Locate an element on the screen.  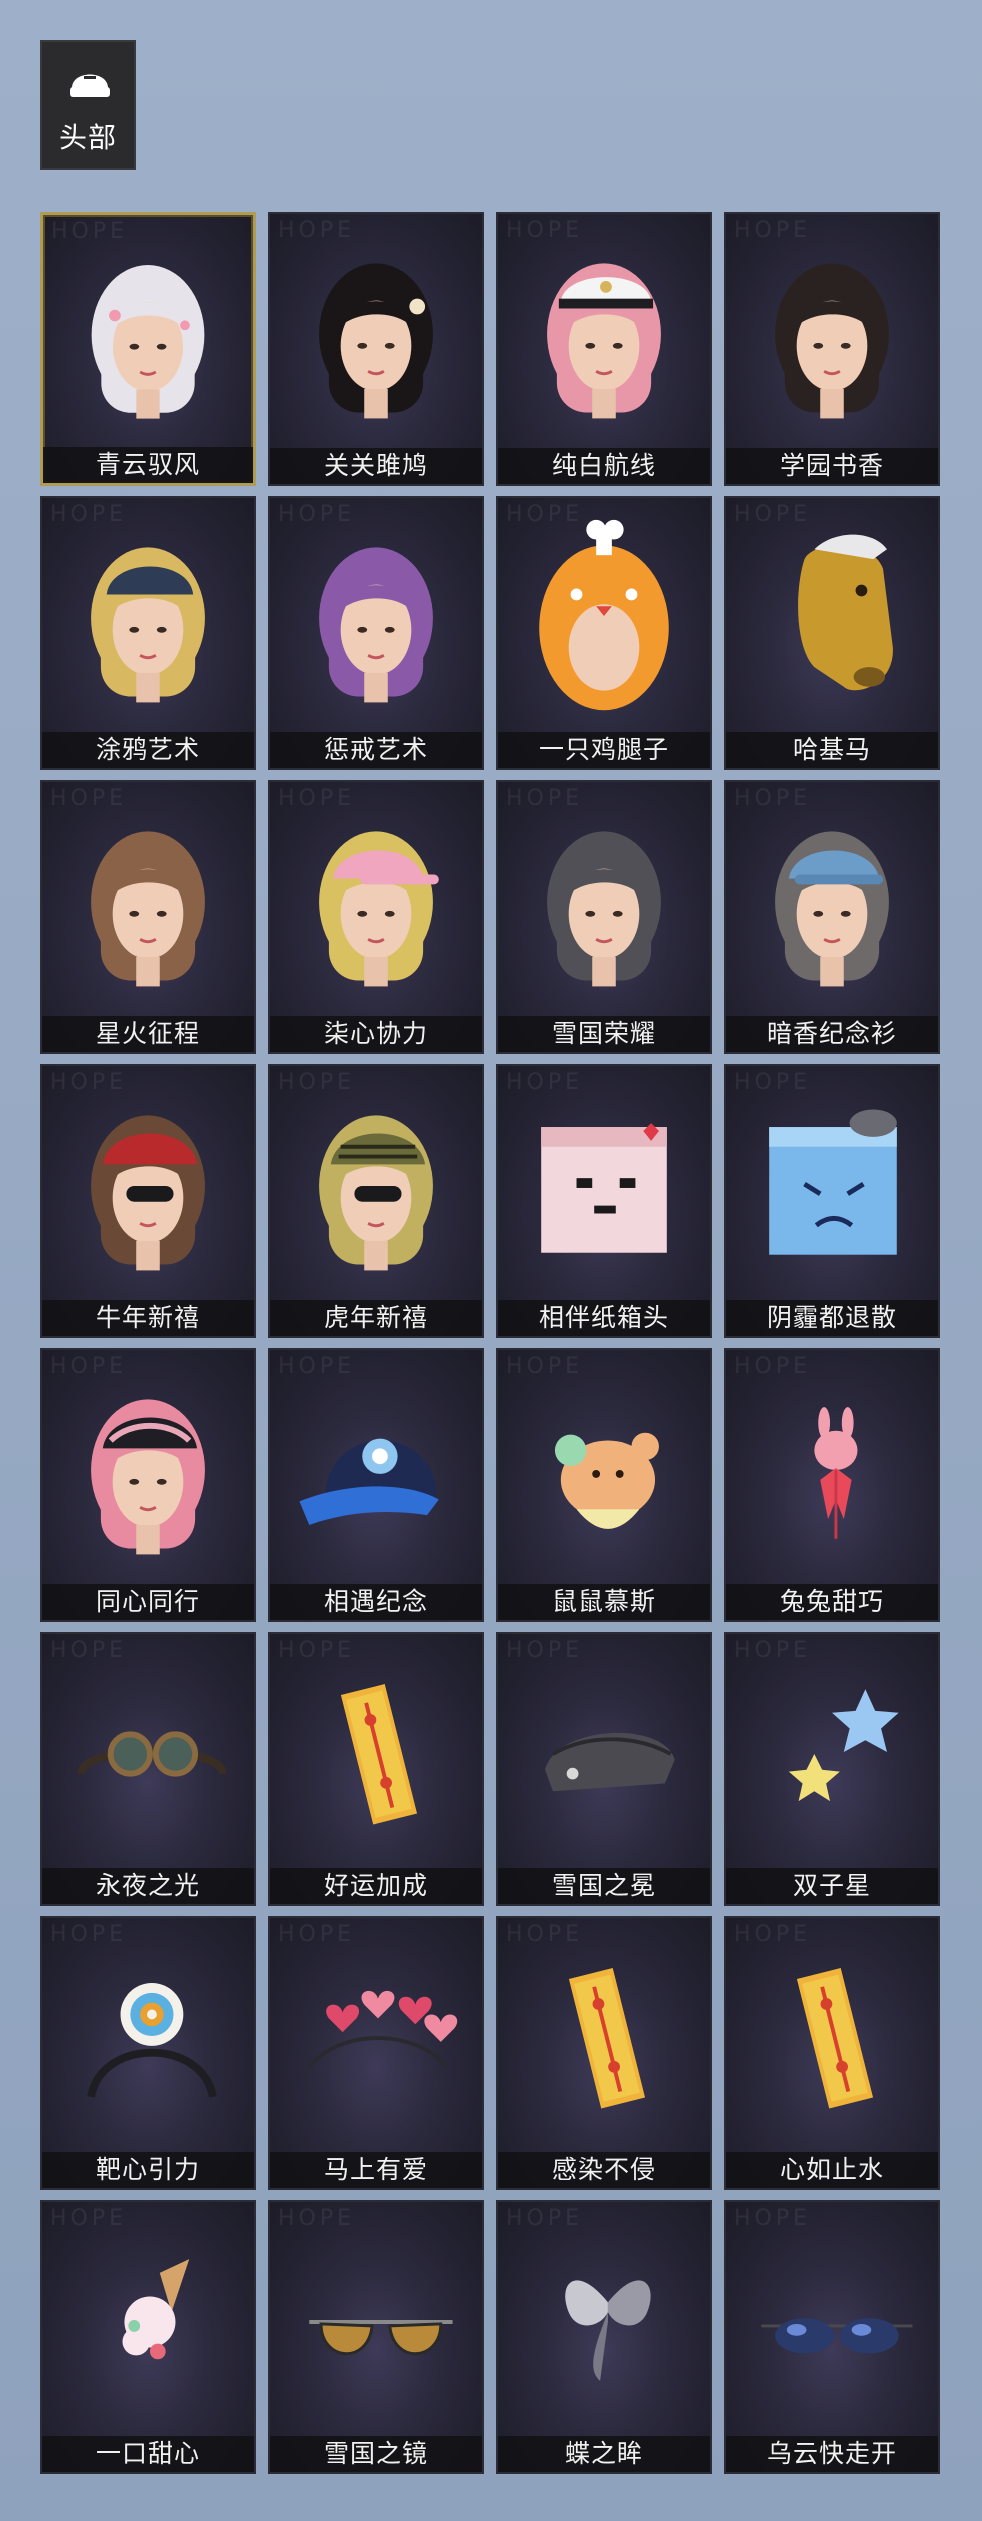
item-card: HOPE 青云驭风 is located at coordinates (148, 349).